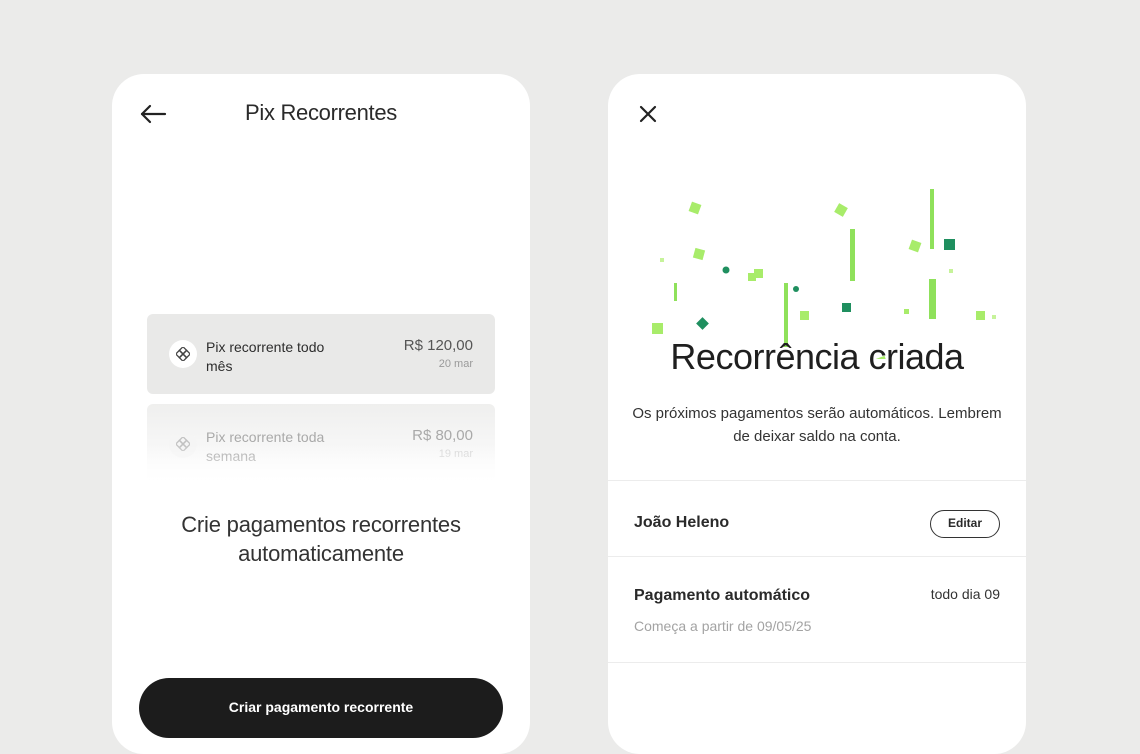  What do you see at coordinates (723, 626) in the screenshot?
I see `payment-start-date: Começa a partir de 09/05/25` at bounding box center [723, 626].